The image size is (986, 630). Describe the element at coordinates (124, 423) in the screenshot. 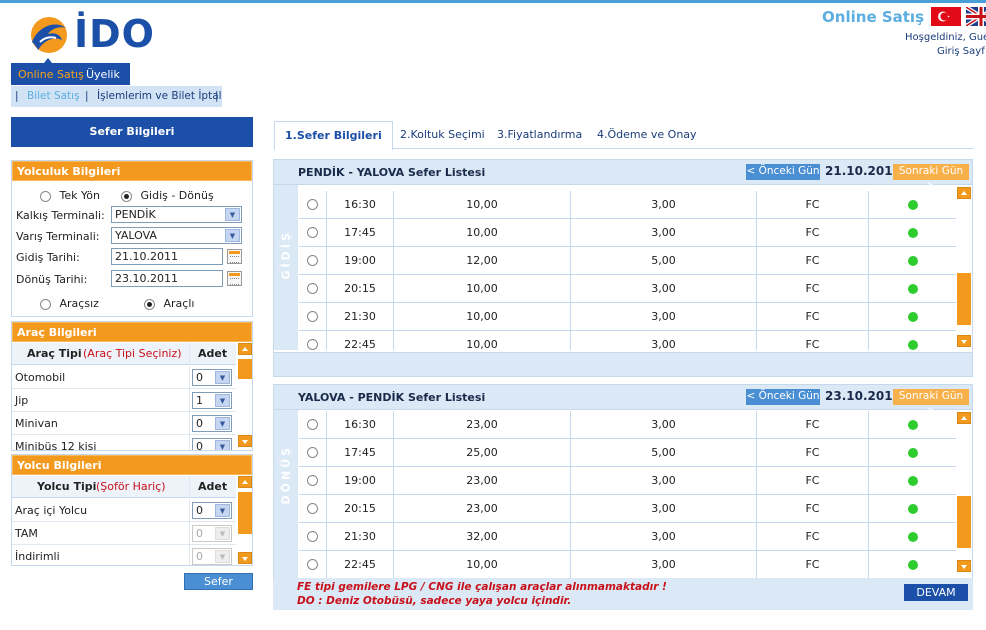

I see `table-row: Minivan 0 ▼` at that location.